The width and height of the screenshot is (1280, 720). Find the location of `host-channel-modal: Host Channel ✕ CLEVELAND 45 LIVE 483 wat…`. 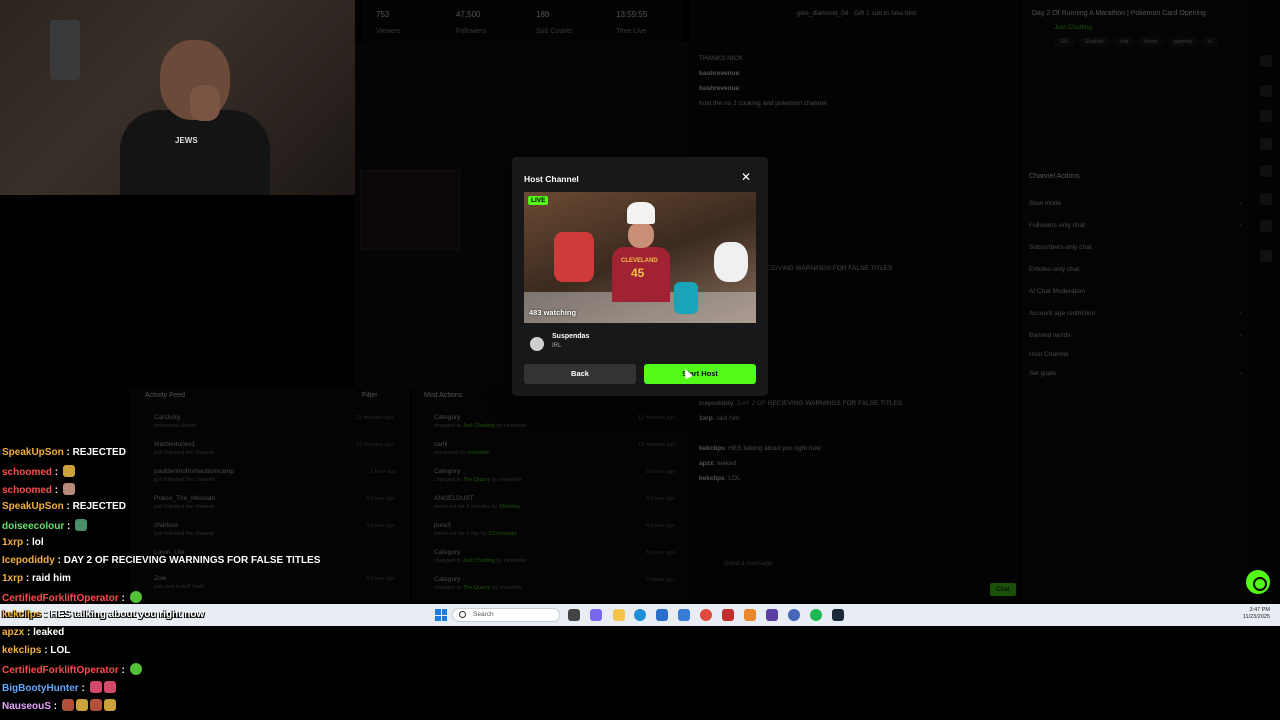

host-channel-modal: Host Channel ✕ CLEVELAND 45 LIVE 483 wat… is located at coordinates (640, 276).